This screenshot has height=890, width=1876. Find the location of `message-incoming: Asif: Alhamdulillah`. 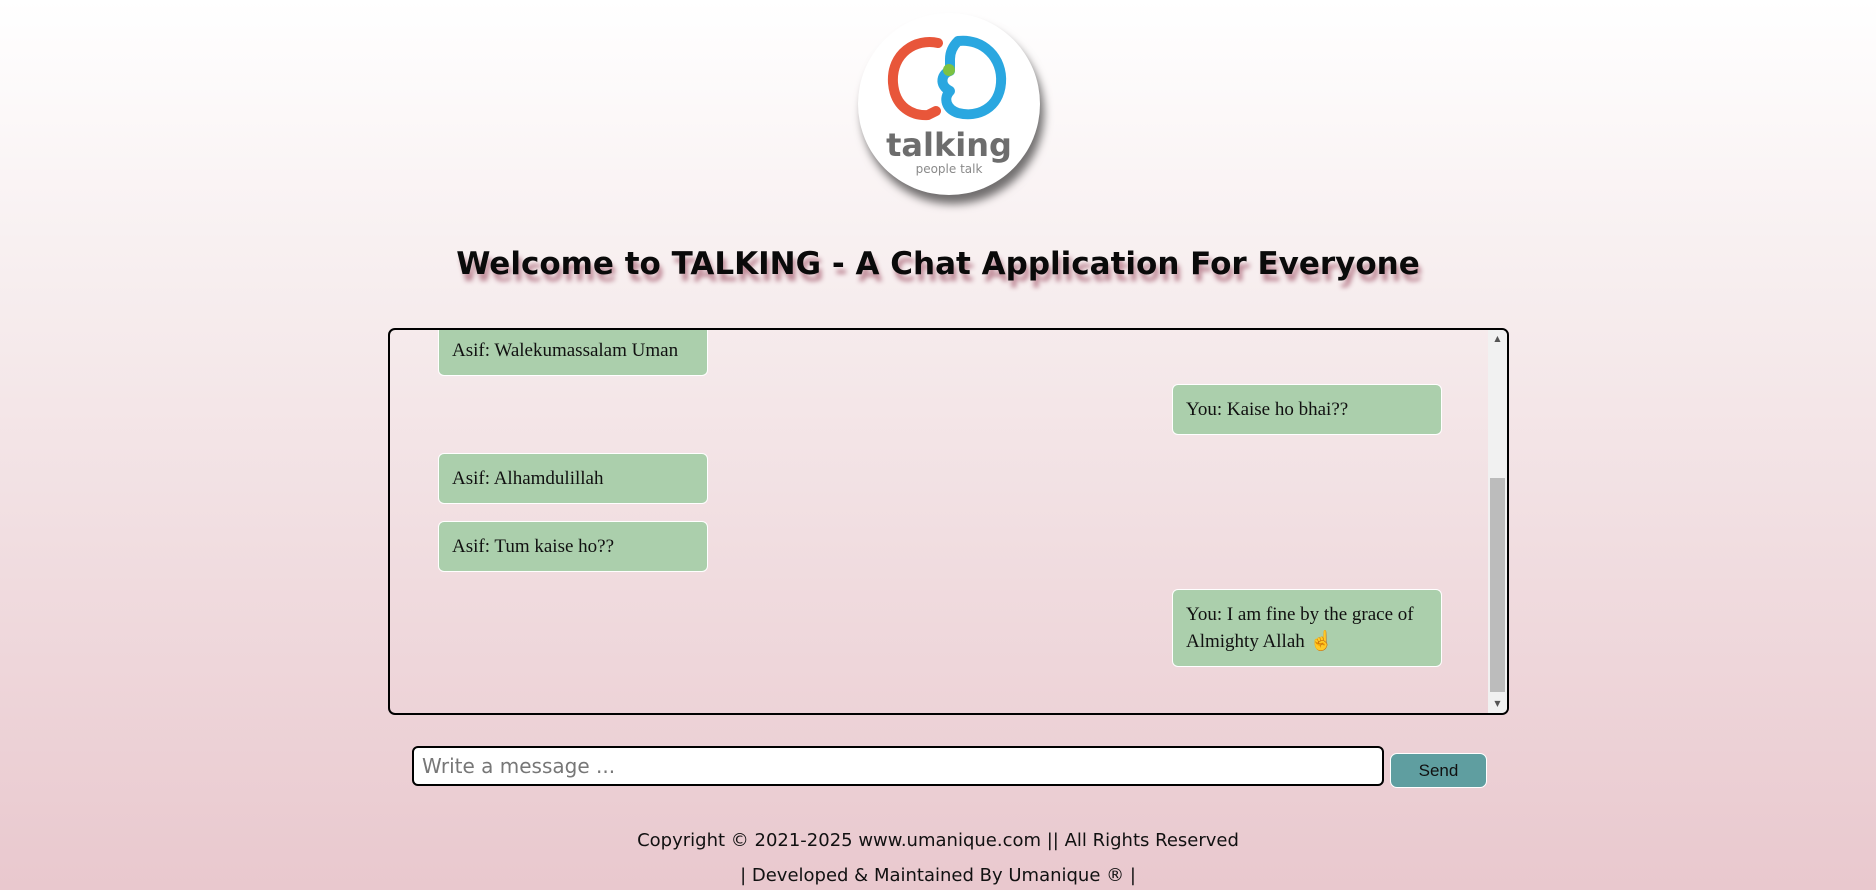

message-incoming: Asif: Alhamdulillah is located at coordinates (573, 478).